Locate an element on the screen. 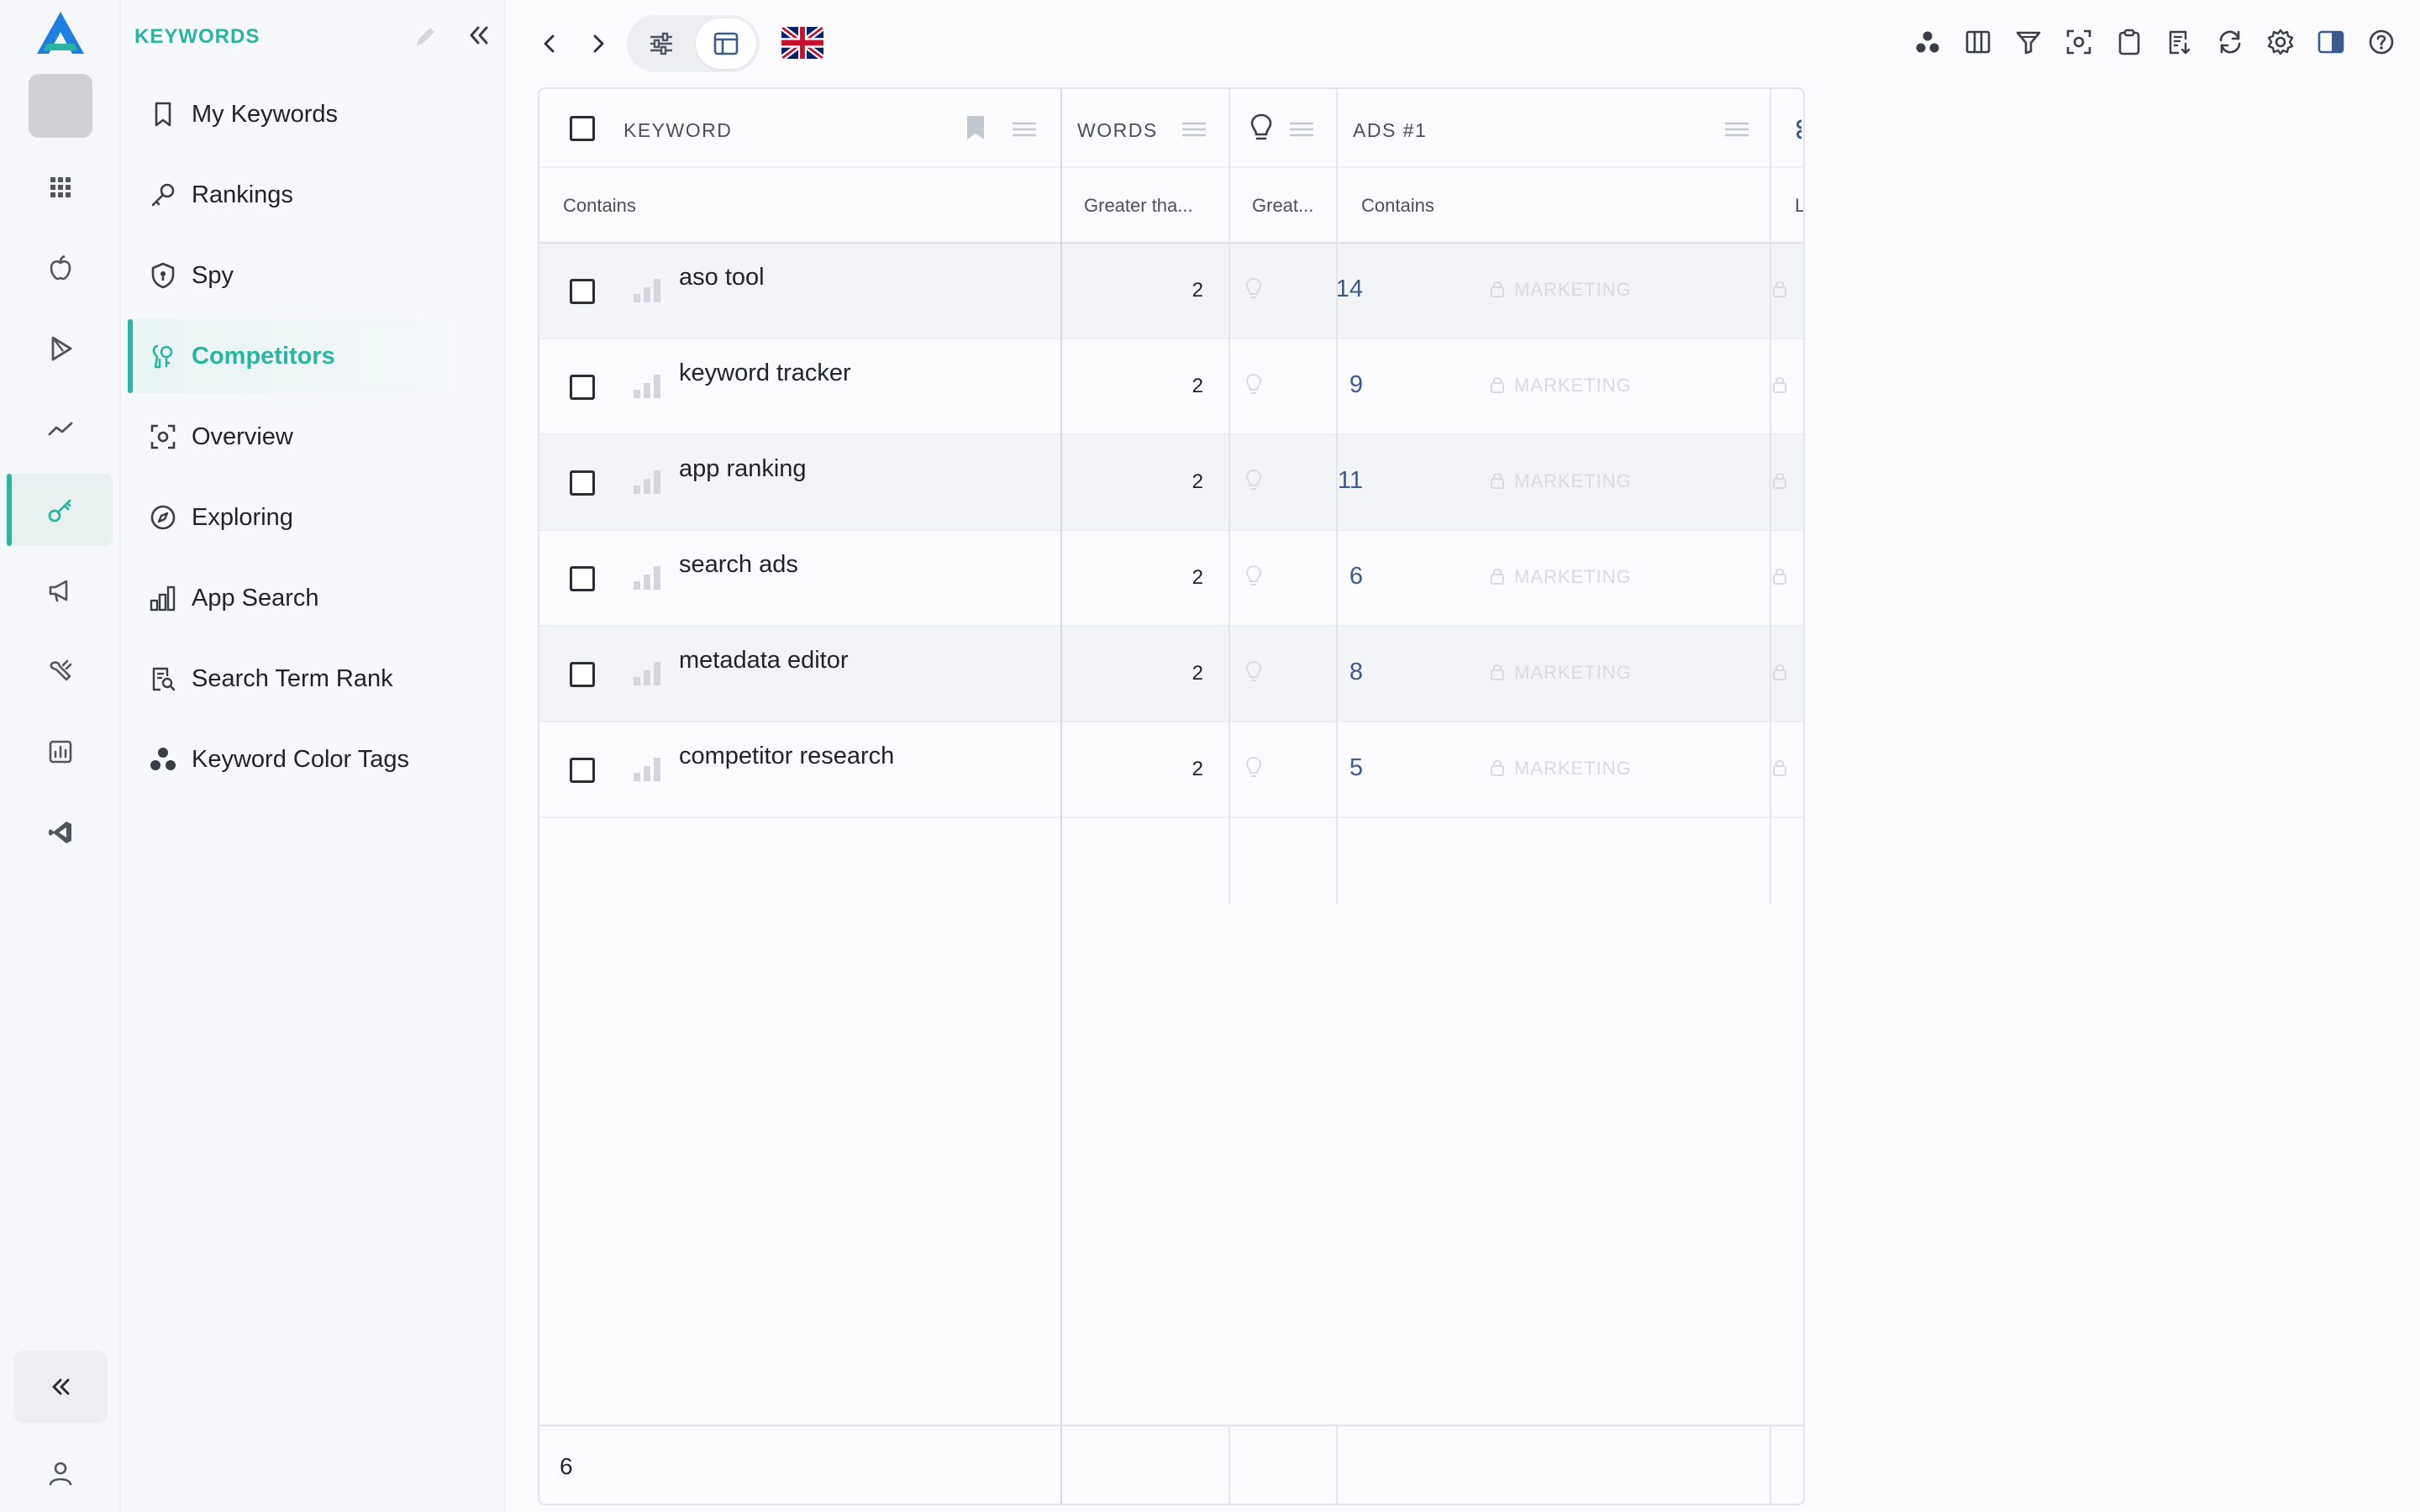  columns-icon is located at coordinates (1978, 42).